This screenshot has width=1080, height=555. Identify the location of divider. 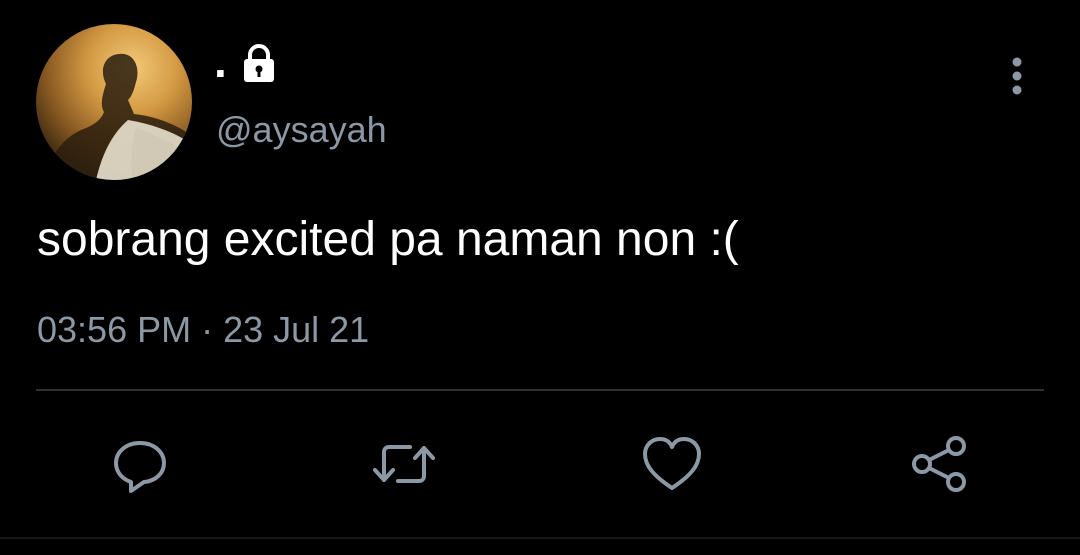
(540, 390).